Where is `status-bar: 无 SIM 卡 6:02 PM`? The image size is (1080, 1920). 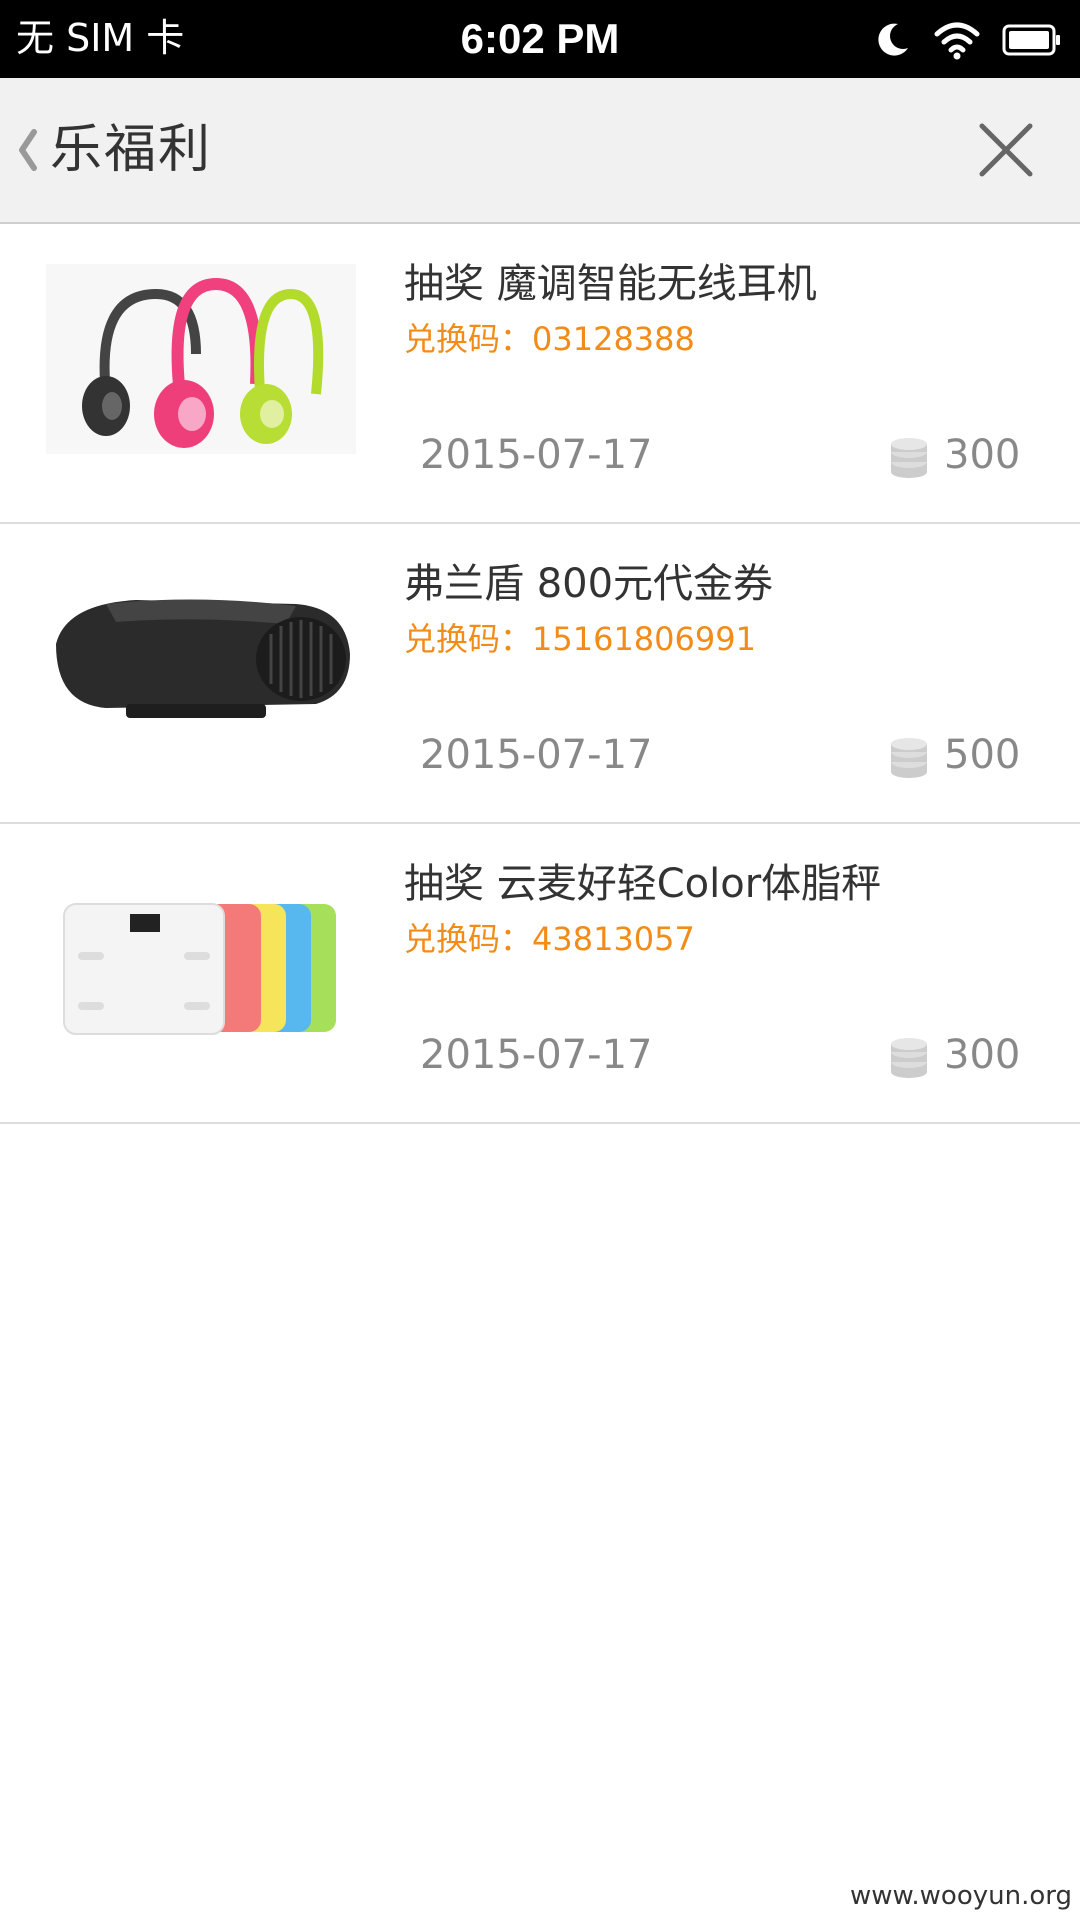 status-bar: 无 SIM 卡 6:02 PM is located at coordinates (540, 39).